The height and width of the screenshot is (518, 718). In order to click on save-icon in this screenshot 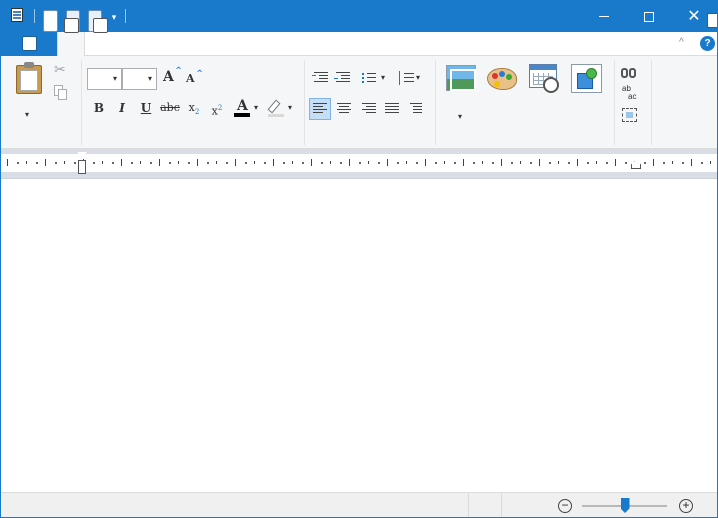, I will do `click(50, 21)`.